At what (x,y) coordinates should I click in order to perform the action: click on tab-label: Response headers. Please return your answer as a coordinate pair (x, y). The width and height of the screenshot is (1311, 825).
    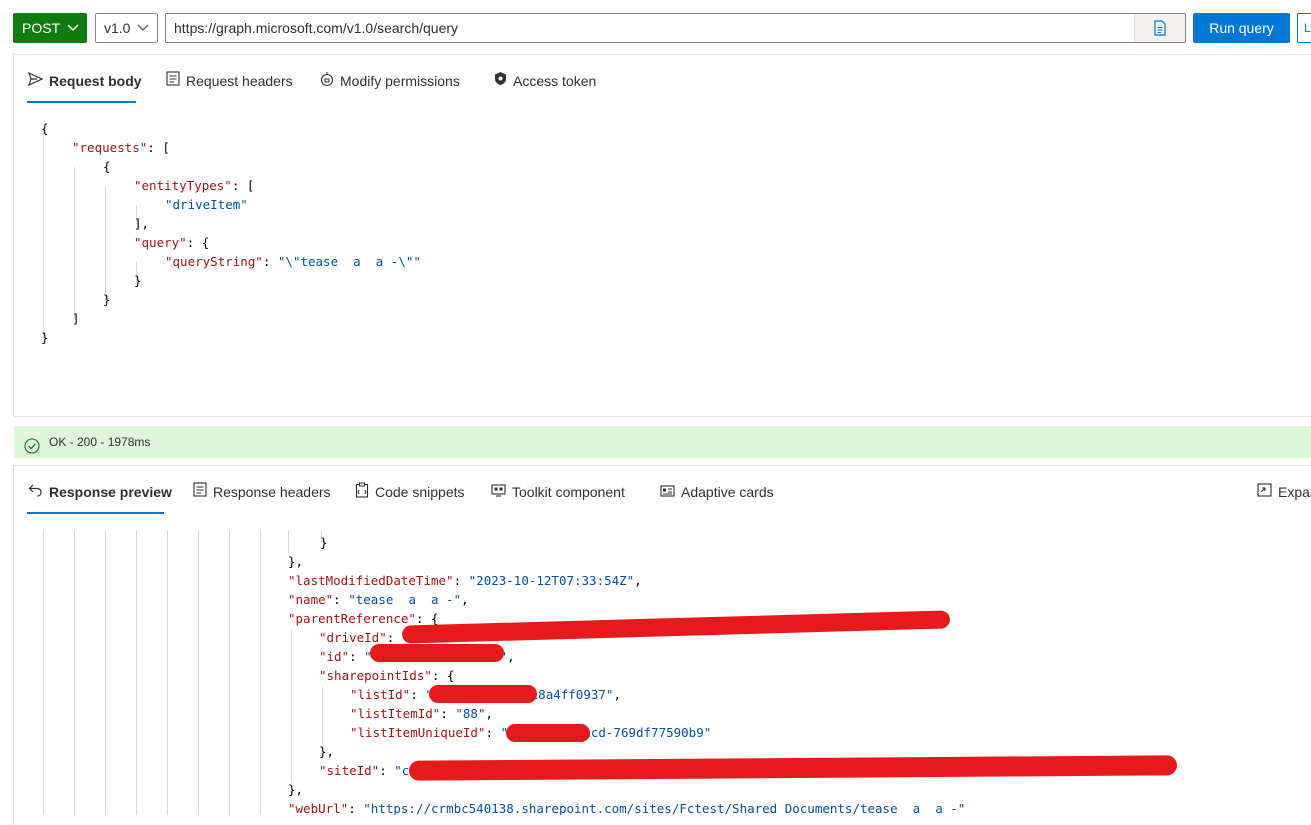
    Looking at the image, I should click on (272, 492).